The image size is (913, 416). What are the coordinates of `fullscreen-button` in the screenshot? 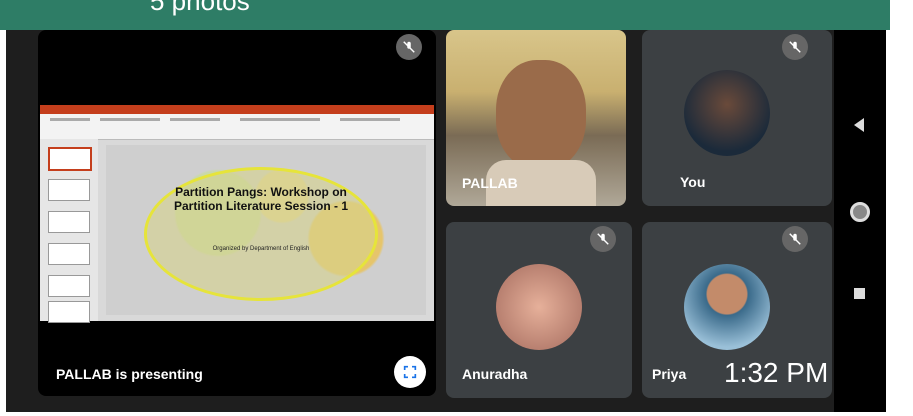 It's located at (410, 372).